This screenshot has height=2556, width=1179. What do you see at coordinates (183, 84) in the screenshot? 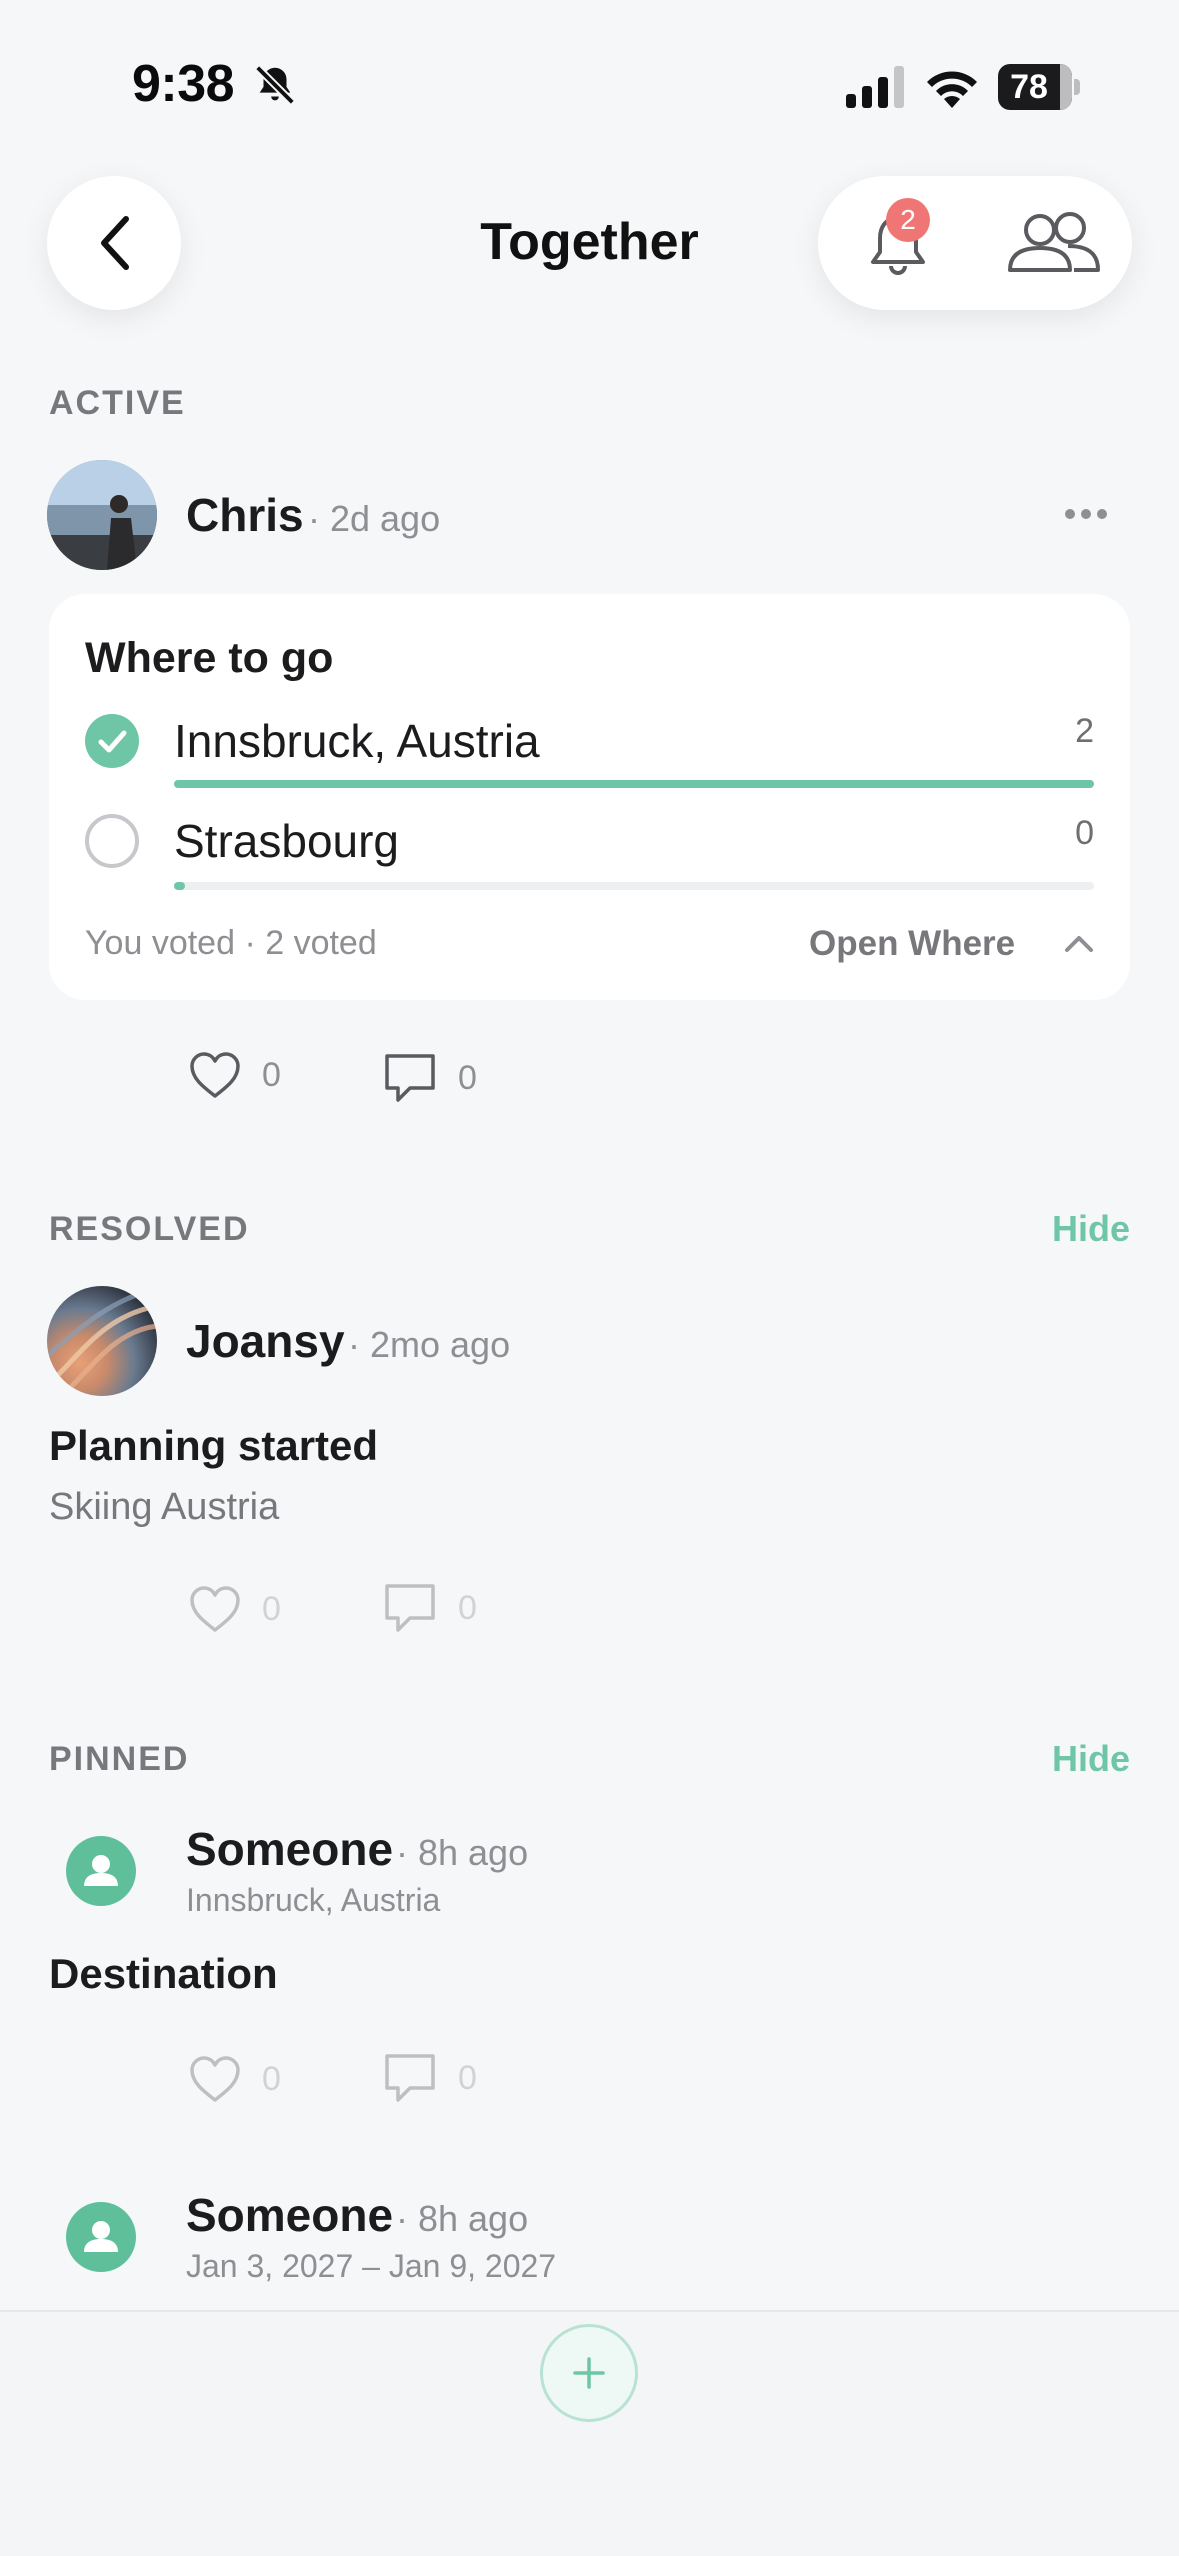
I see `status-time: 9:38` at bounding box center [183, 84].